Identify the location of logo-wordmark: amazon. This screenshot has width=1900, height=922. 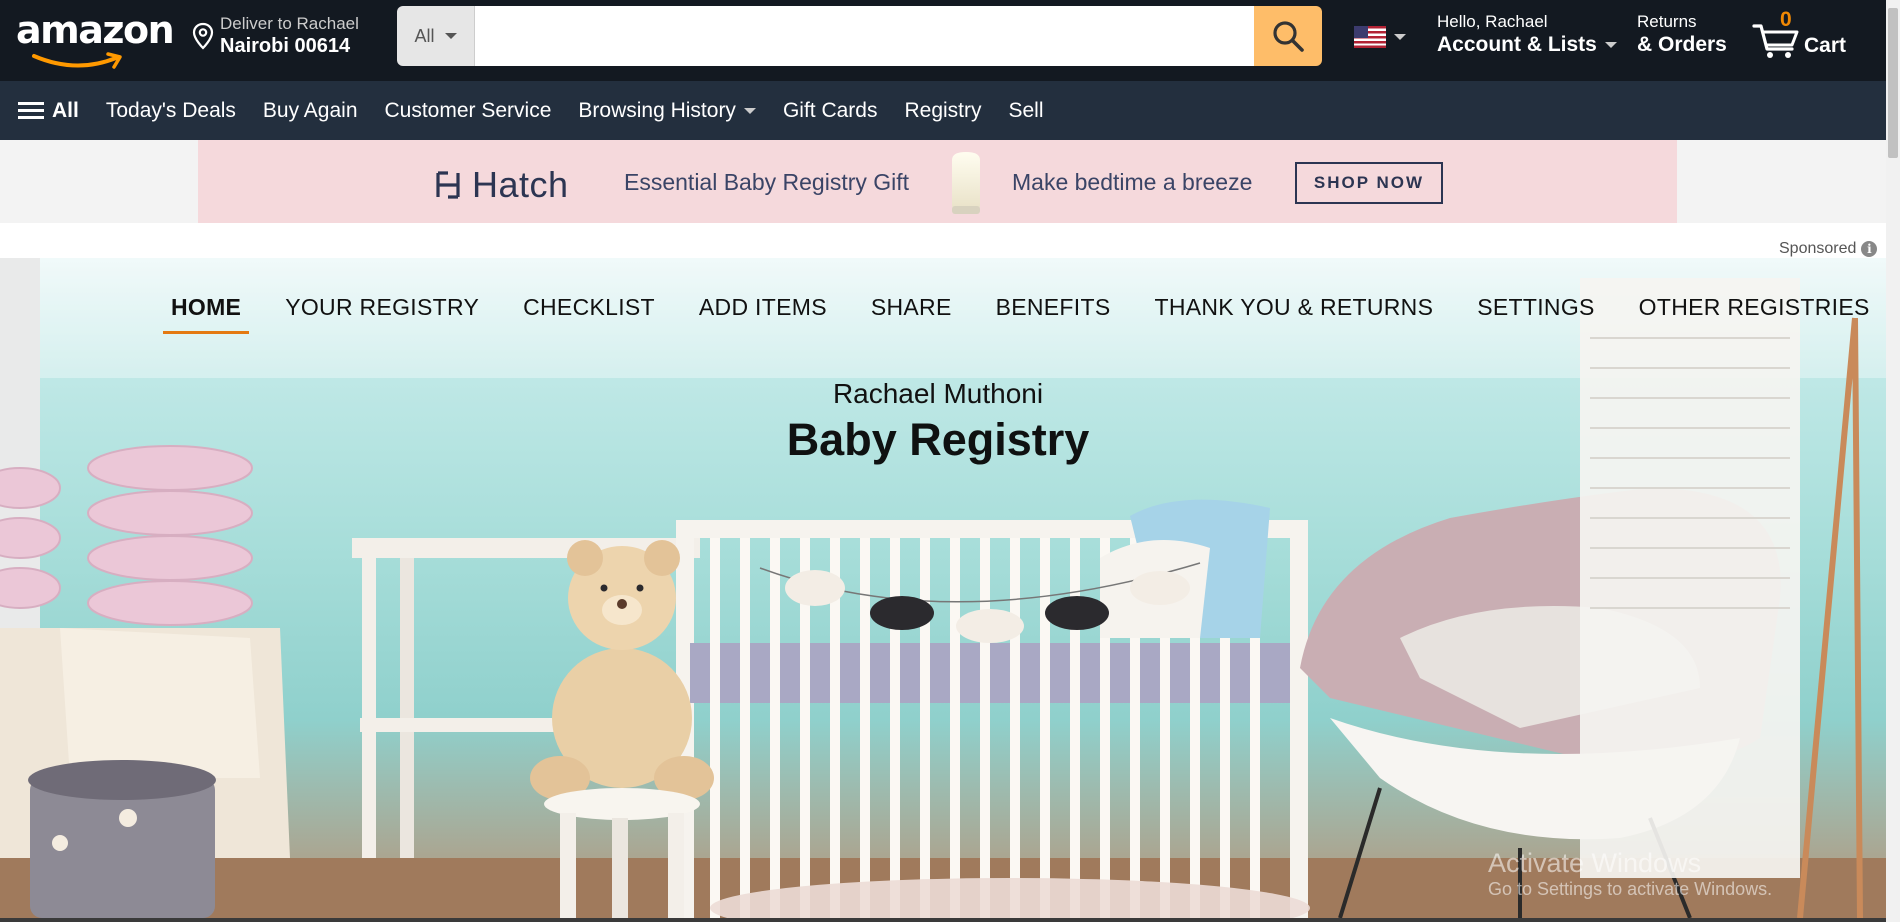
(95, 30).